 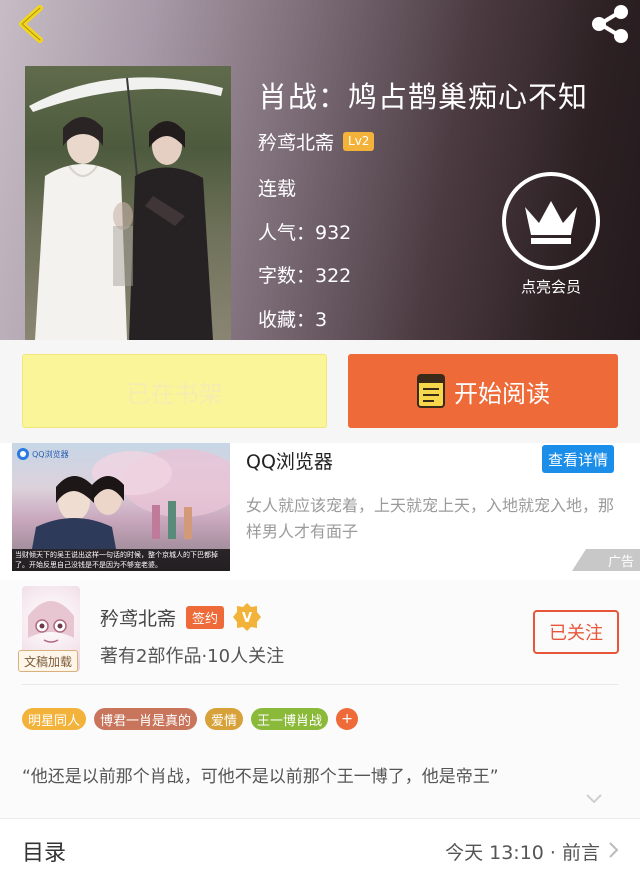 What do you see at coordinates (54, 719) in the screenshot?
I see `tag-chip: 明星同人` at bounding box center [54, 719].